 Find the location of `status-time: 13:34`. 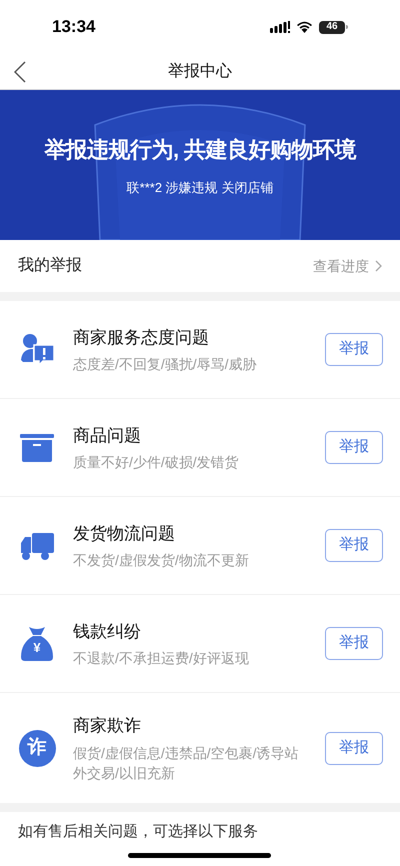

status-time: 13:34 is located at coordinates (74, 27).